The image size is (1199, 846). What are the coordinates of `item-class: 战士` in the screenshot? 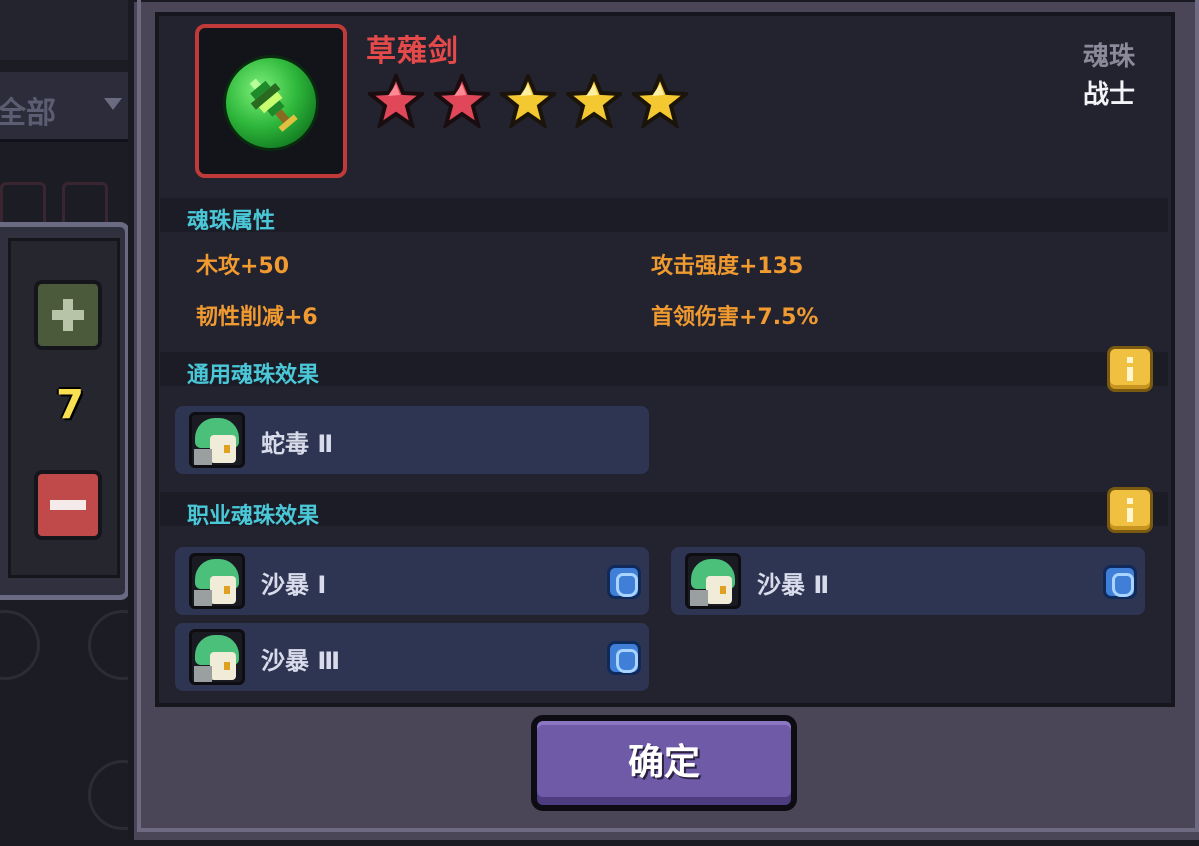 It's located at (1108, 95).